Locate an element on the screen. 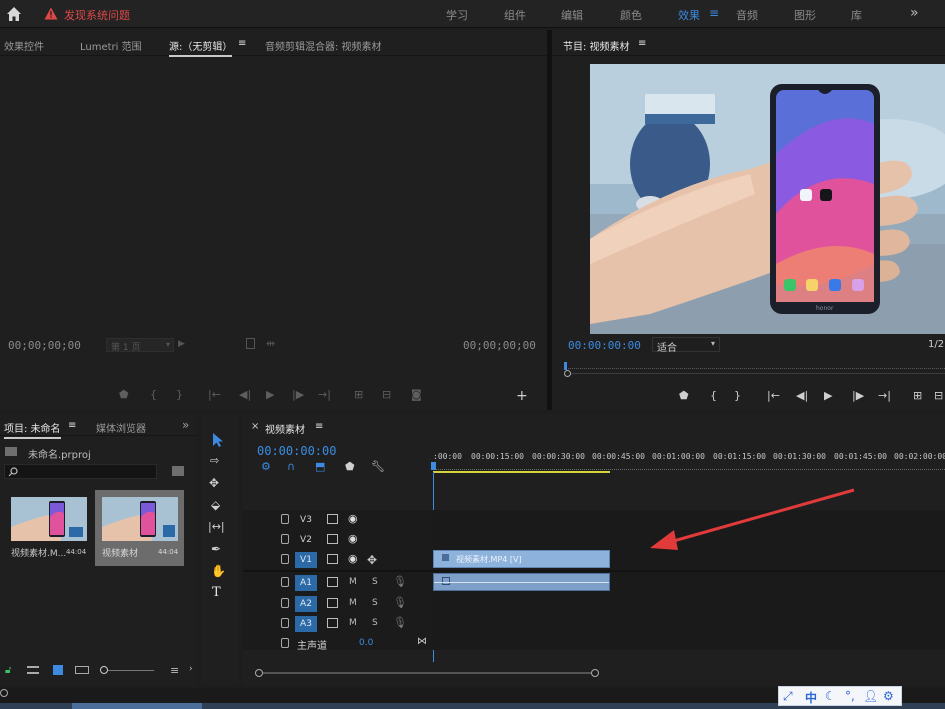 The height and width of the screenshot is (709, 945). punctuation-icon: °, is located at coordinates (850, 696).